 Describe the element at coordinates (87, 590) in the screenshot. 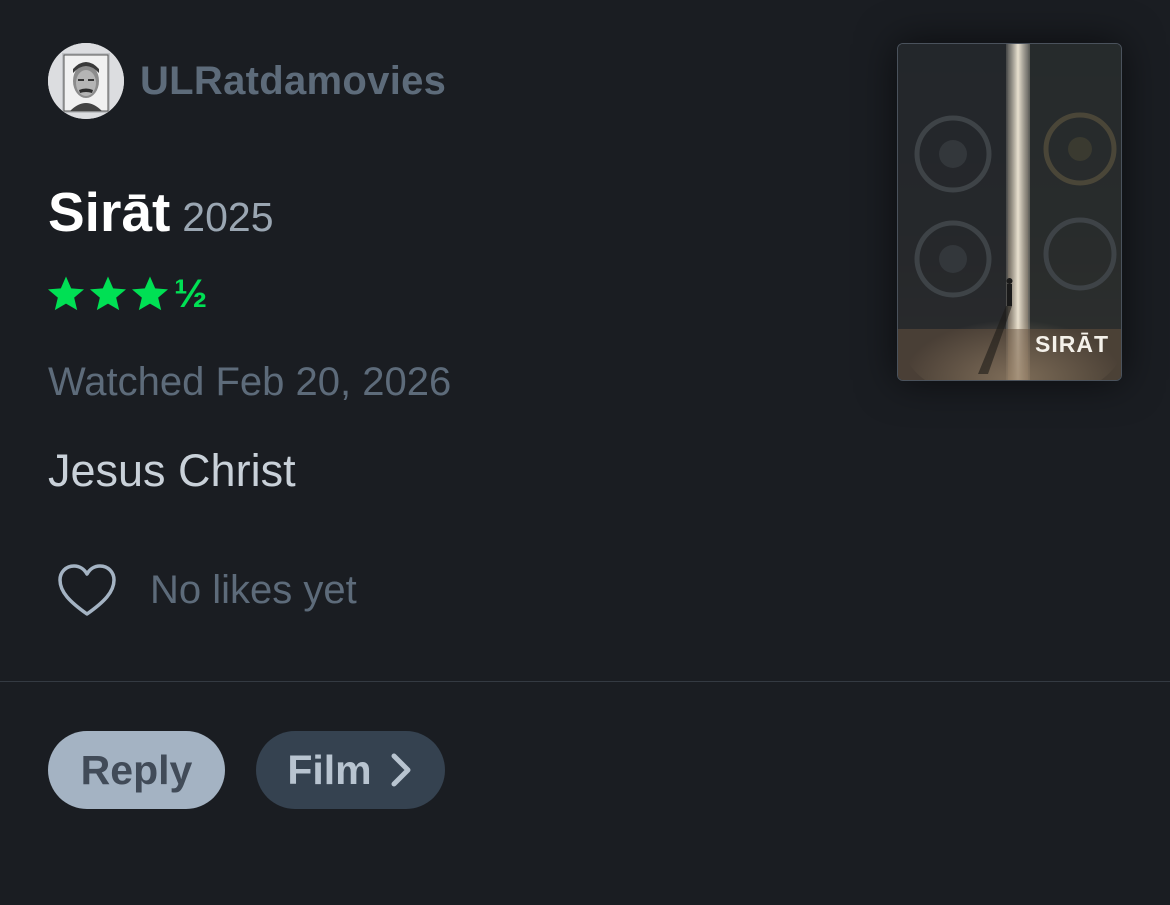

I see `heart-icon` at that location.